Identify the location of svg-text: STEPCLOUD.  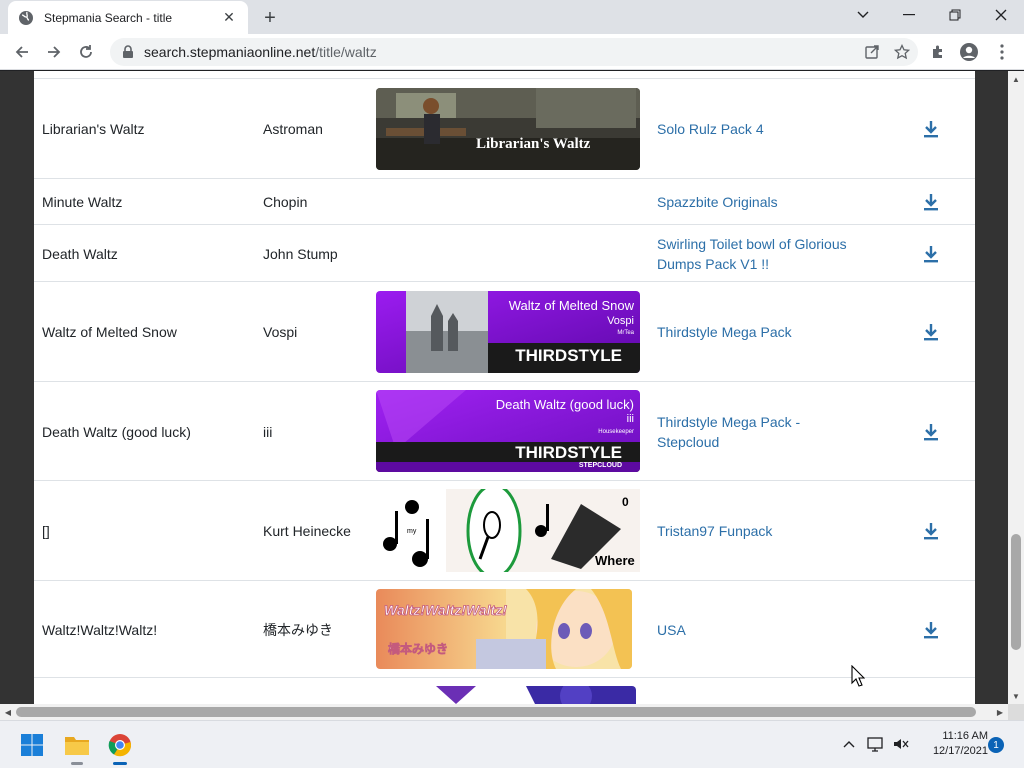
(600, 465).